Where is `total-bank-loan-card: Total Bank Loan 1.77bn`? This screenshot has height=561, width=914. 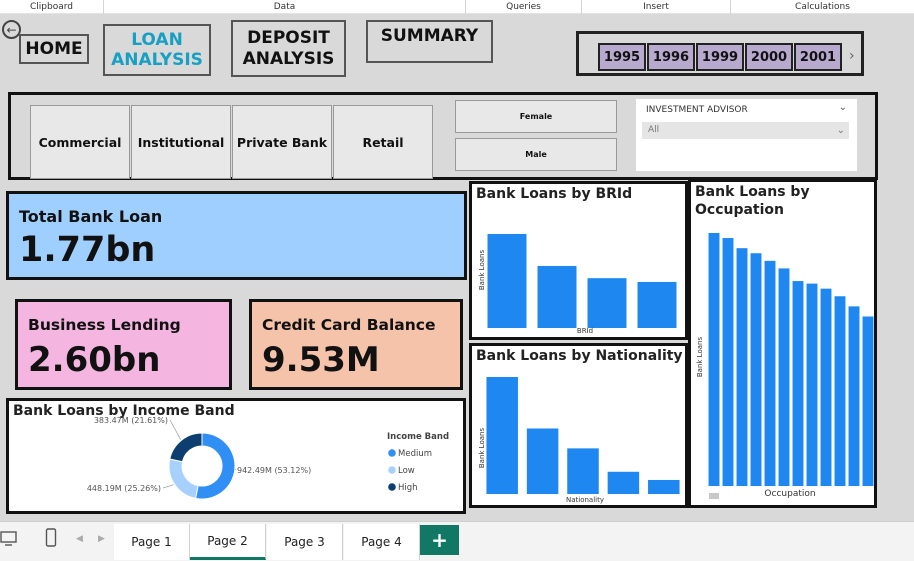
total-bank-loan-card: Total Bank Loan 1.77bn is located at coordinates (236, 235).